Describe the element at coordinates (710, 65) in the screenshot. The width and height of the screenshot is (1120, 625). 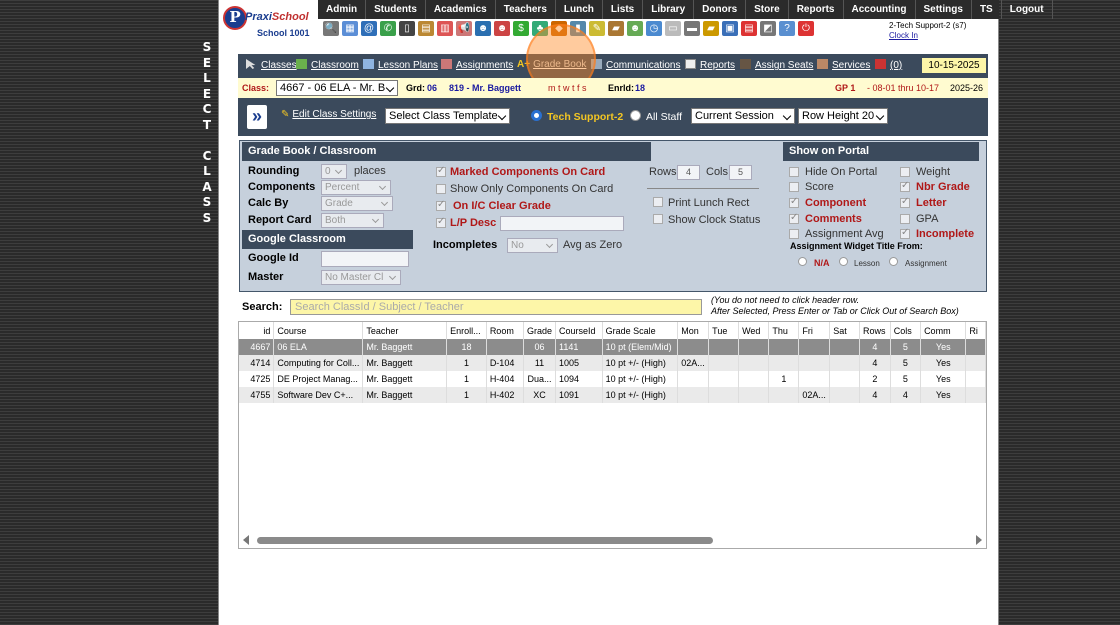
I see `nav-reports: Reports` at that location.